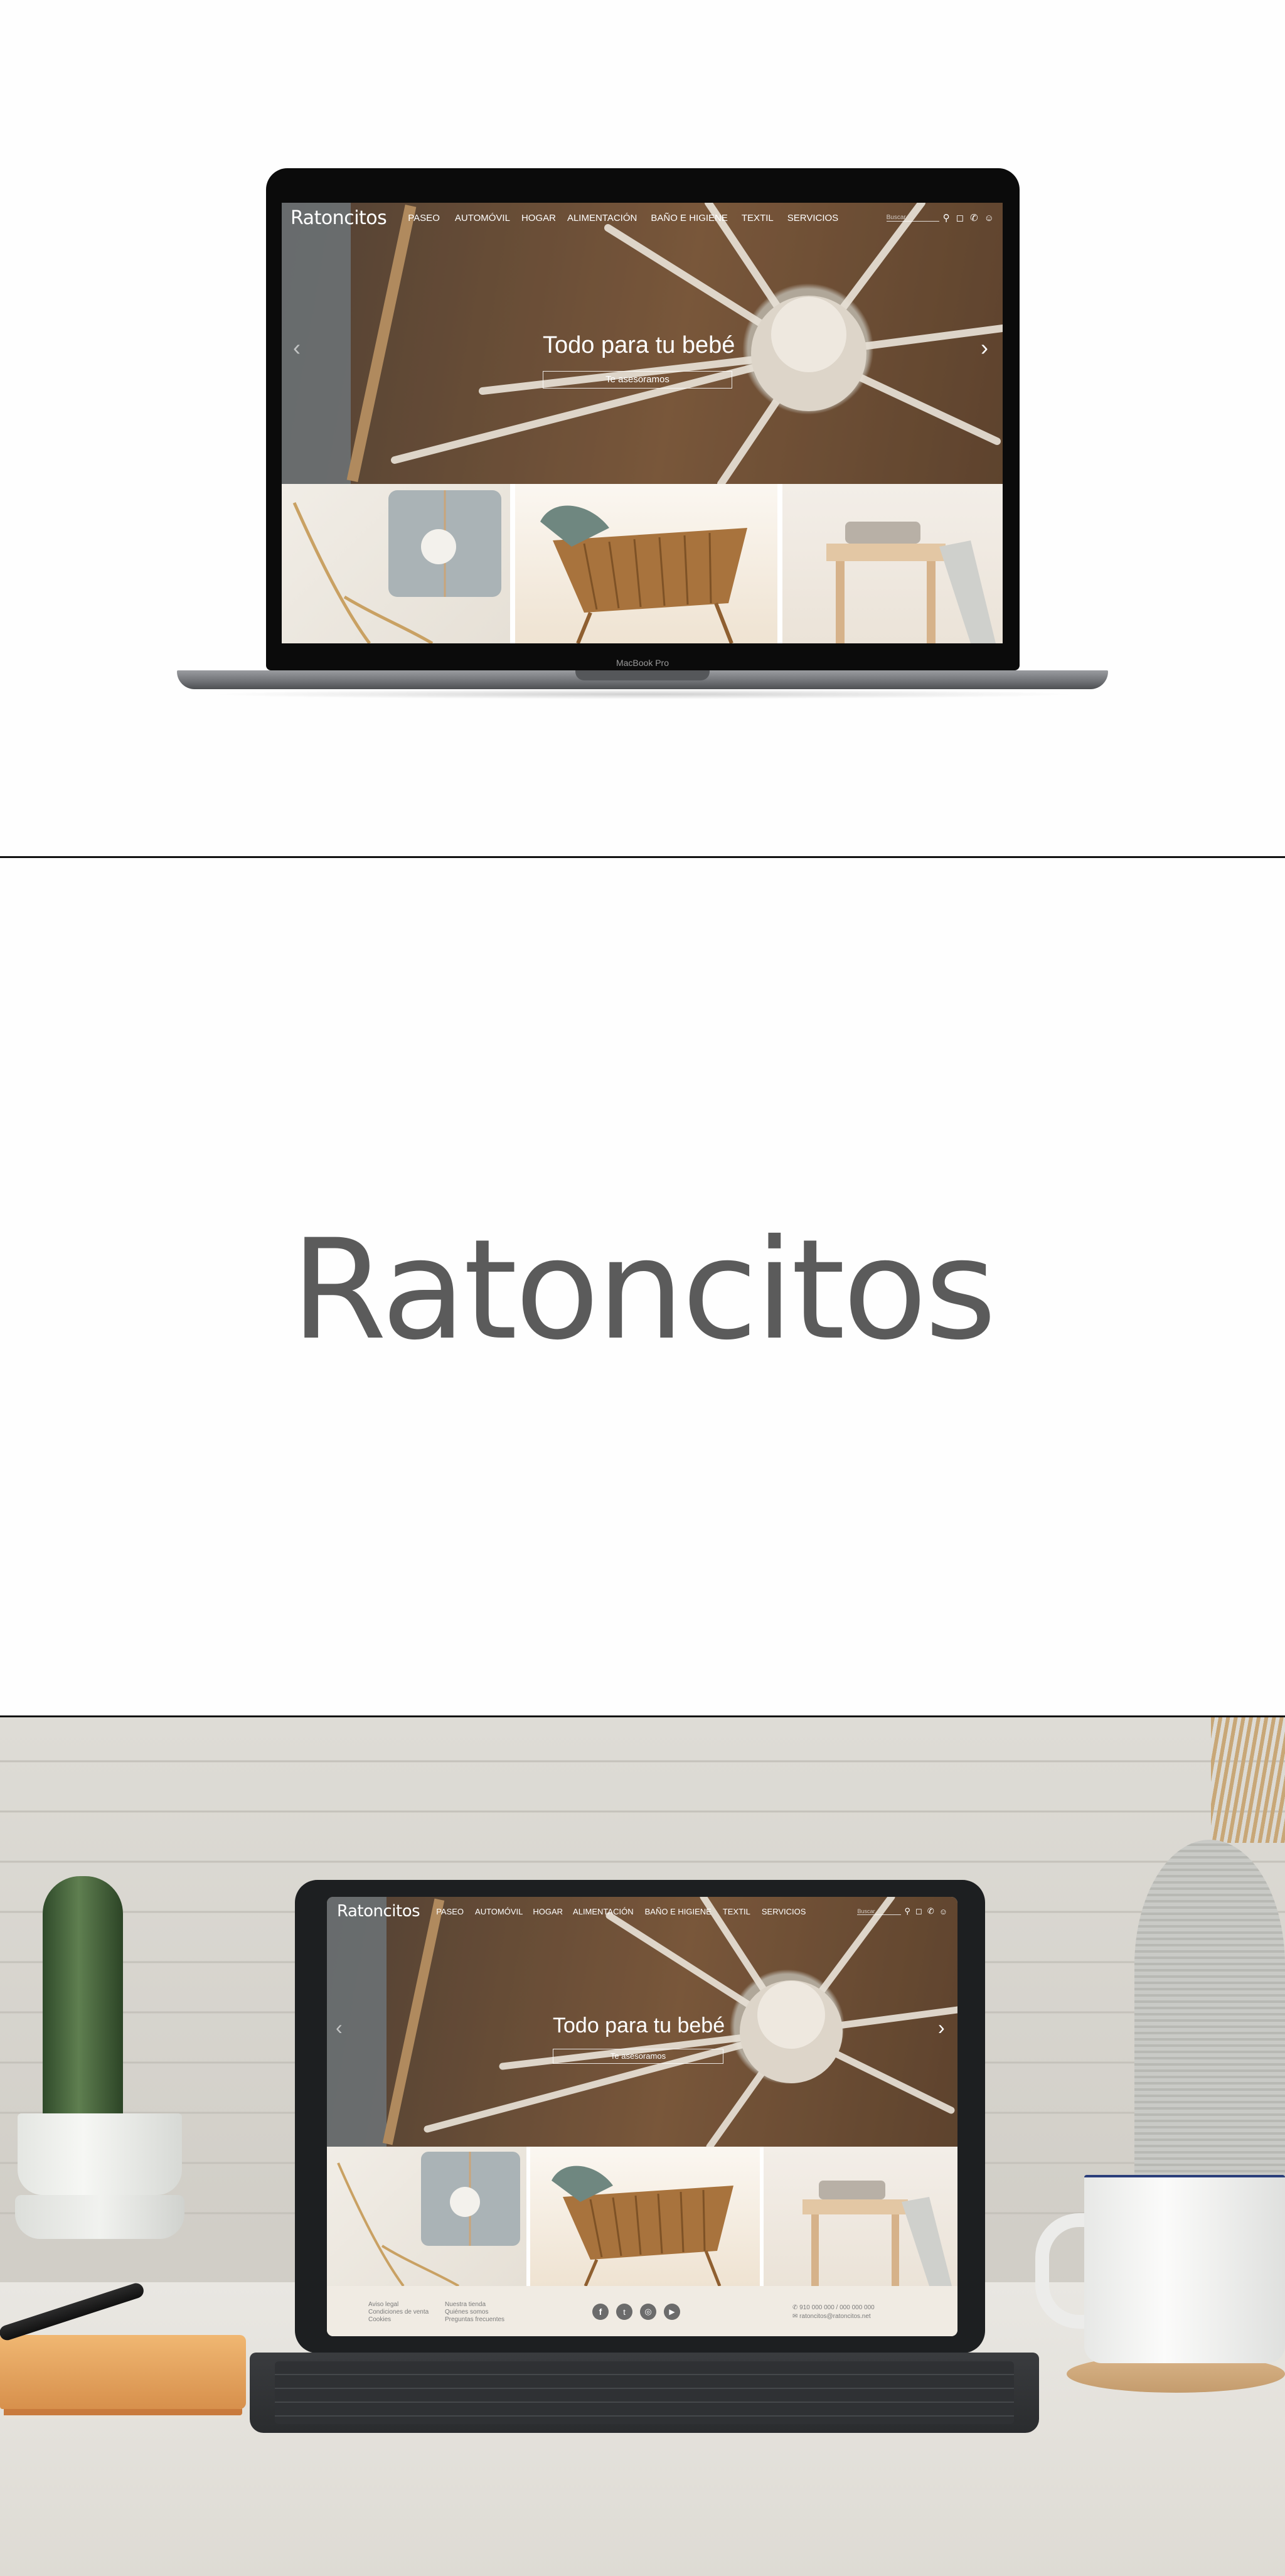 Image resolution: width=1285 pixels, height=2576 pixels. I want to click on white-mug, so click(1184, 2269).